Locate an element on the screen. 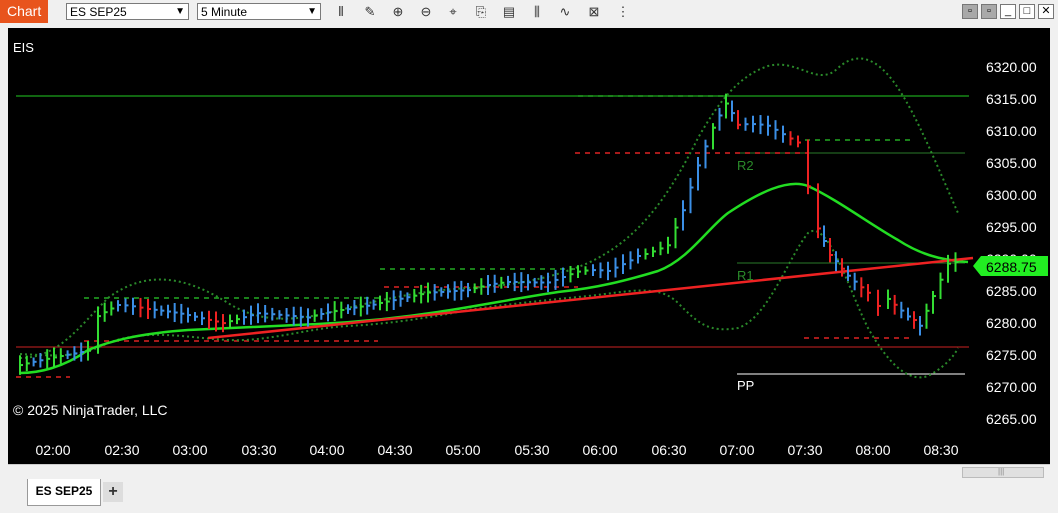 The height and width of the screenshot is (513, 1058). tile-icon: ▫ is located at coordinates (989, 11).